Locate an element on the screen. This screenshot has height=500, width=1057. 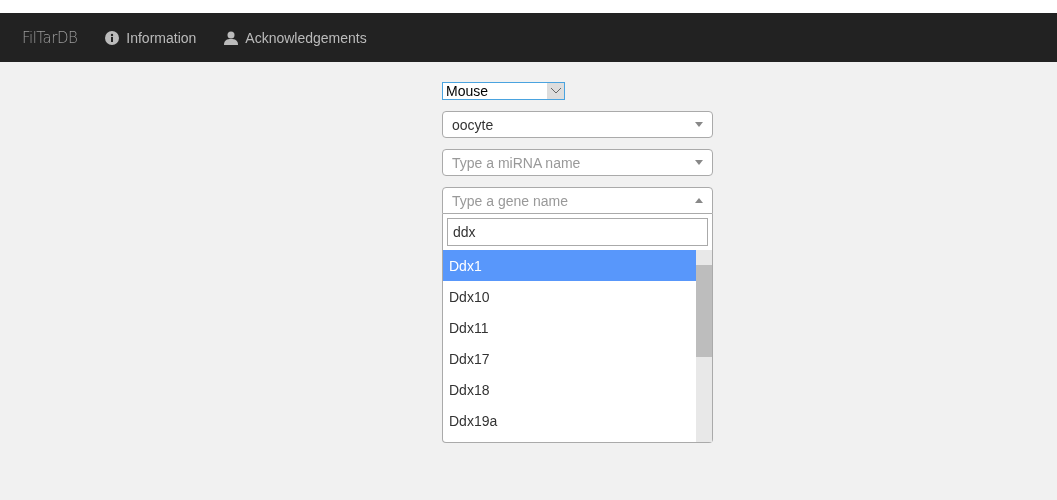
search-field: ddx is located at coordinates (577, 232).